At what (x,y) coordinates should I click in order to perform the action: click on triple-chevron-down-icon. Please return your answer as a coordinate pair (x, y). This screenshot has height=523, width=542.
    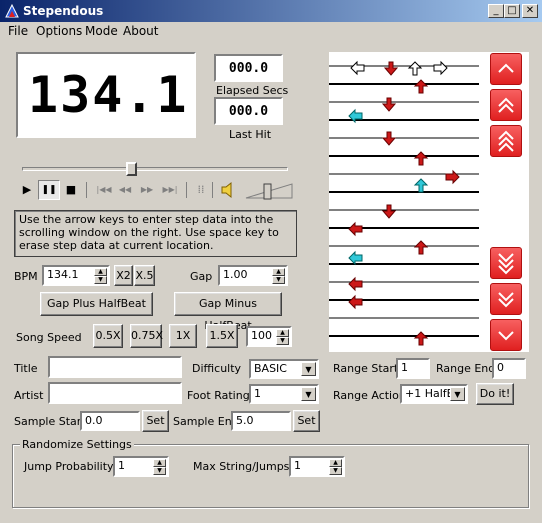
    Looking at the image, I should click on (506, 264).